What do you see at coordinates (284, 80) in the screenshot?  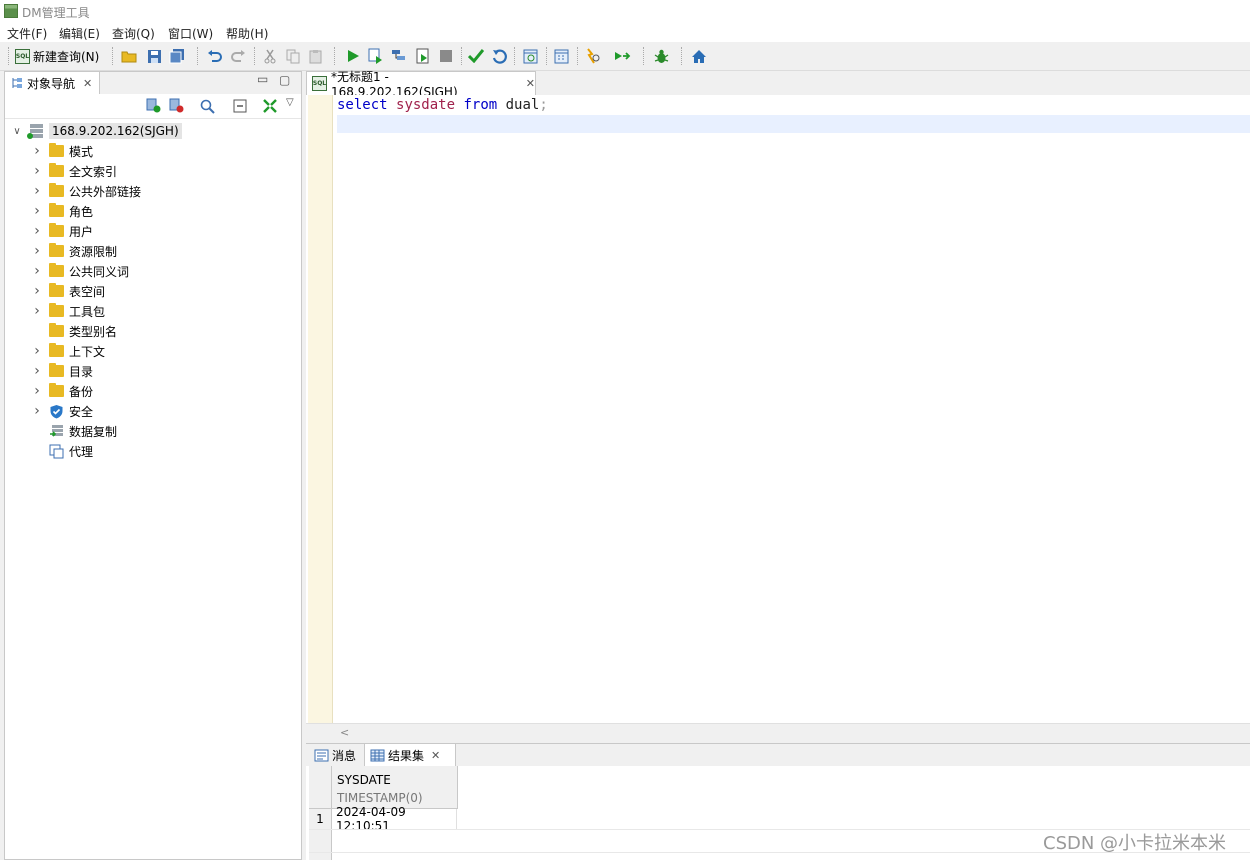 I see `maximize-icon: ▢` at bounding box center [284, 80].